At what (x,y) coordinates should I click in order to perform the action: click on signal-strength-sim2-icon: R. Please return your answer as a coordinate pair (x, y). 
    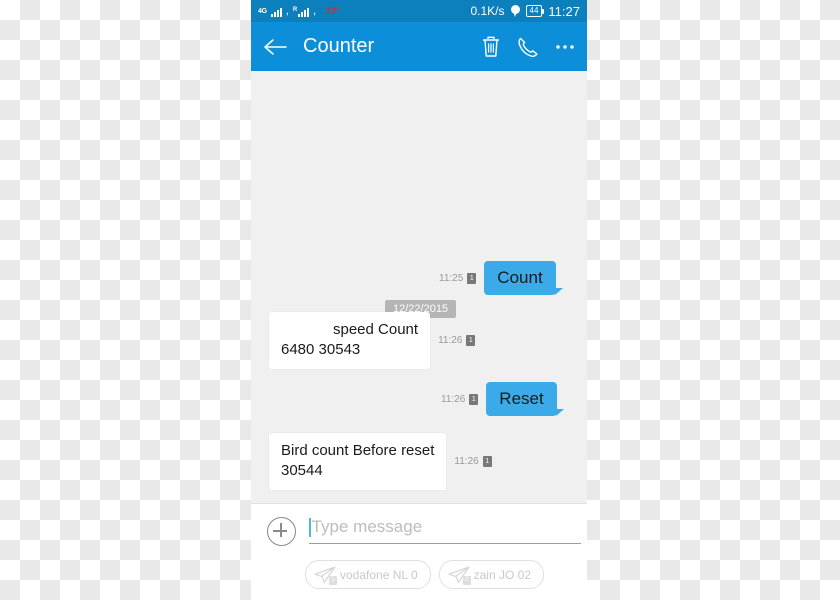
    Looking at the image, I should click on (301, 11).